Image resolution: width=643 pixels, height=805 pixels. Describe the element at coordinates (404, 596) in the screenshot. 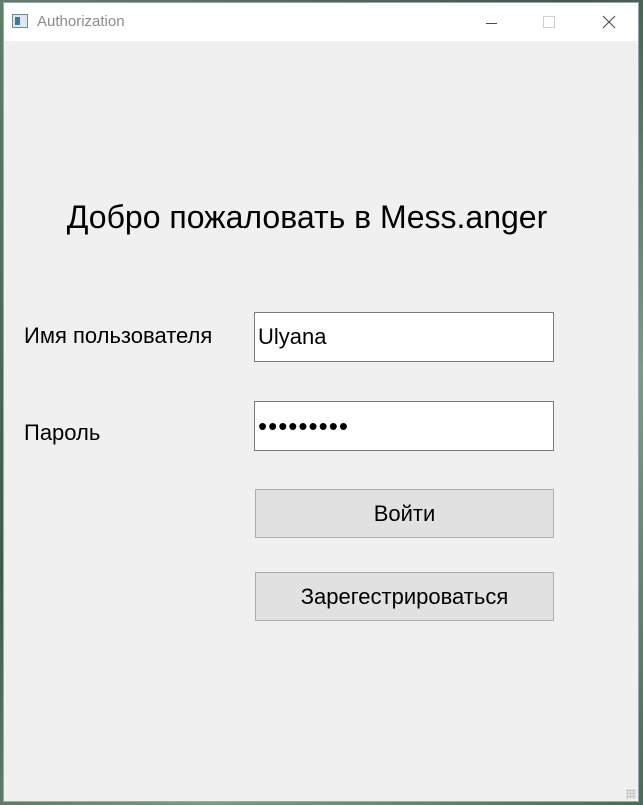

I see `register-button: Зарегестрироваться` at that location.